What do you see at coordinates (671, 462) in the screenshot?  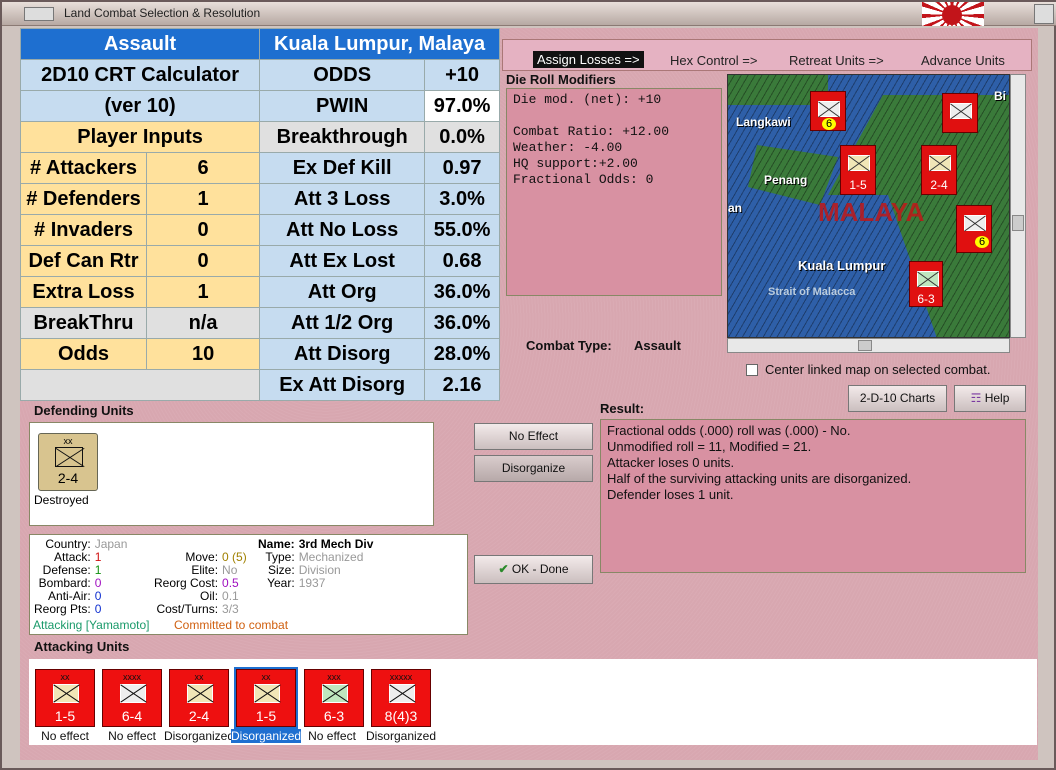 I see `result-line: Attacker loses 0 units.` at bounding box center [671, 462].